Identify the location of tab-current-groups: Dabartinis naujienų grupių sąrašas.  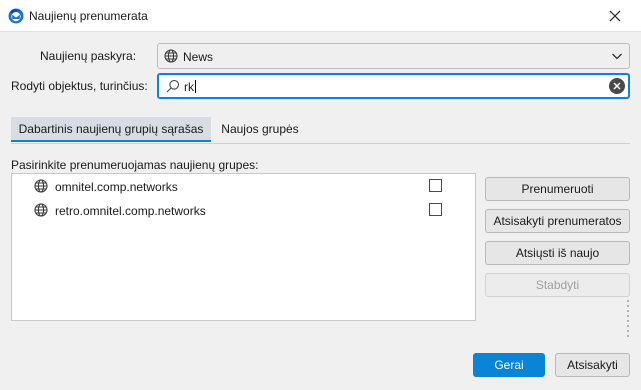
(111, 129).